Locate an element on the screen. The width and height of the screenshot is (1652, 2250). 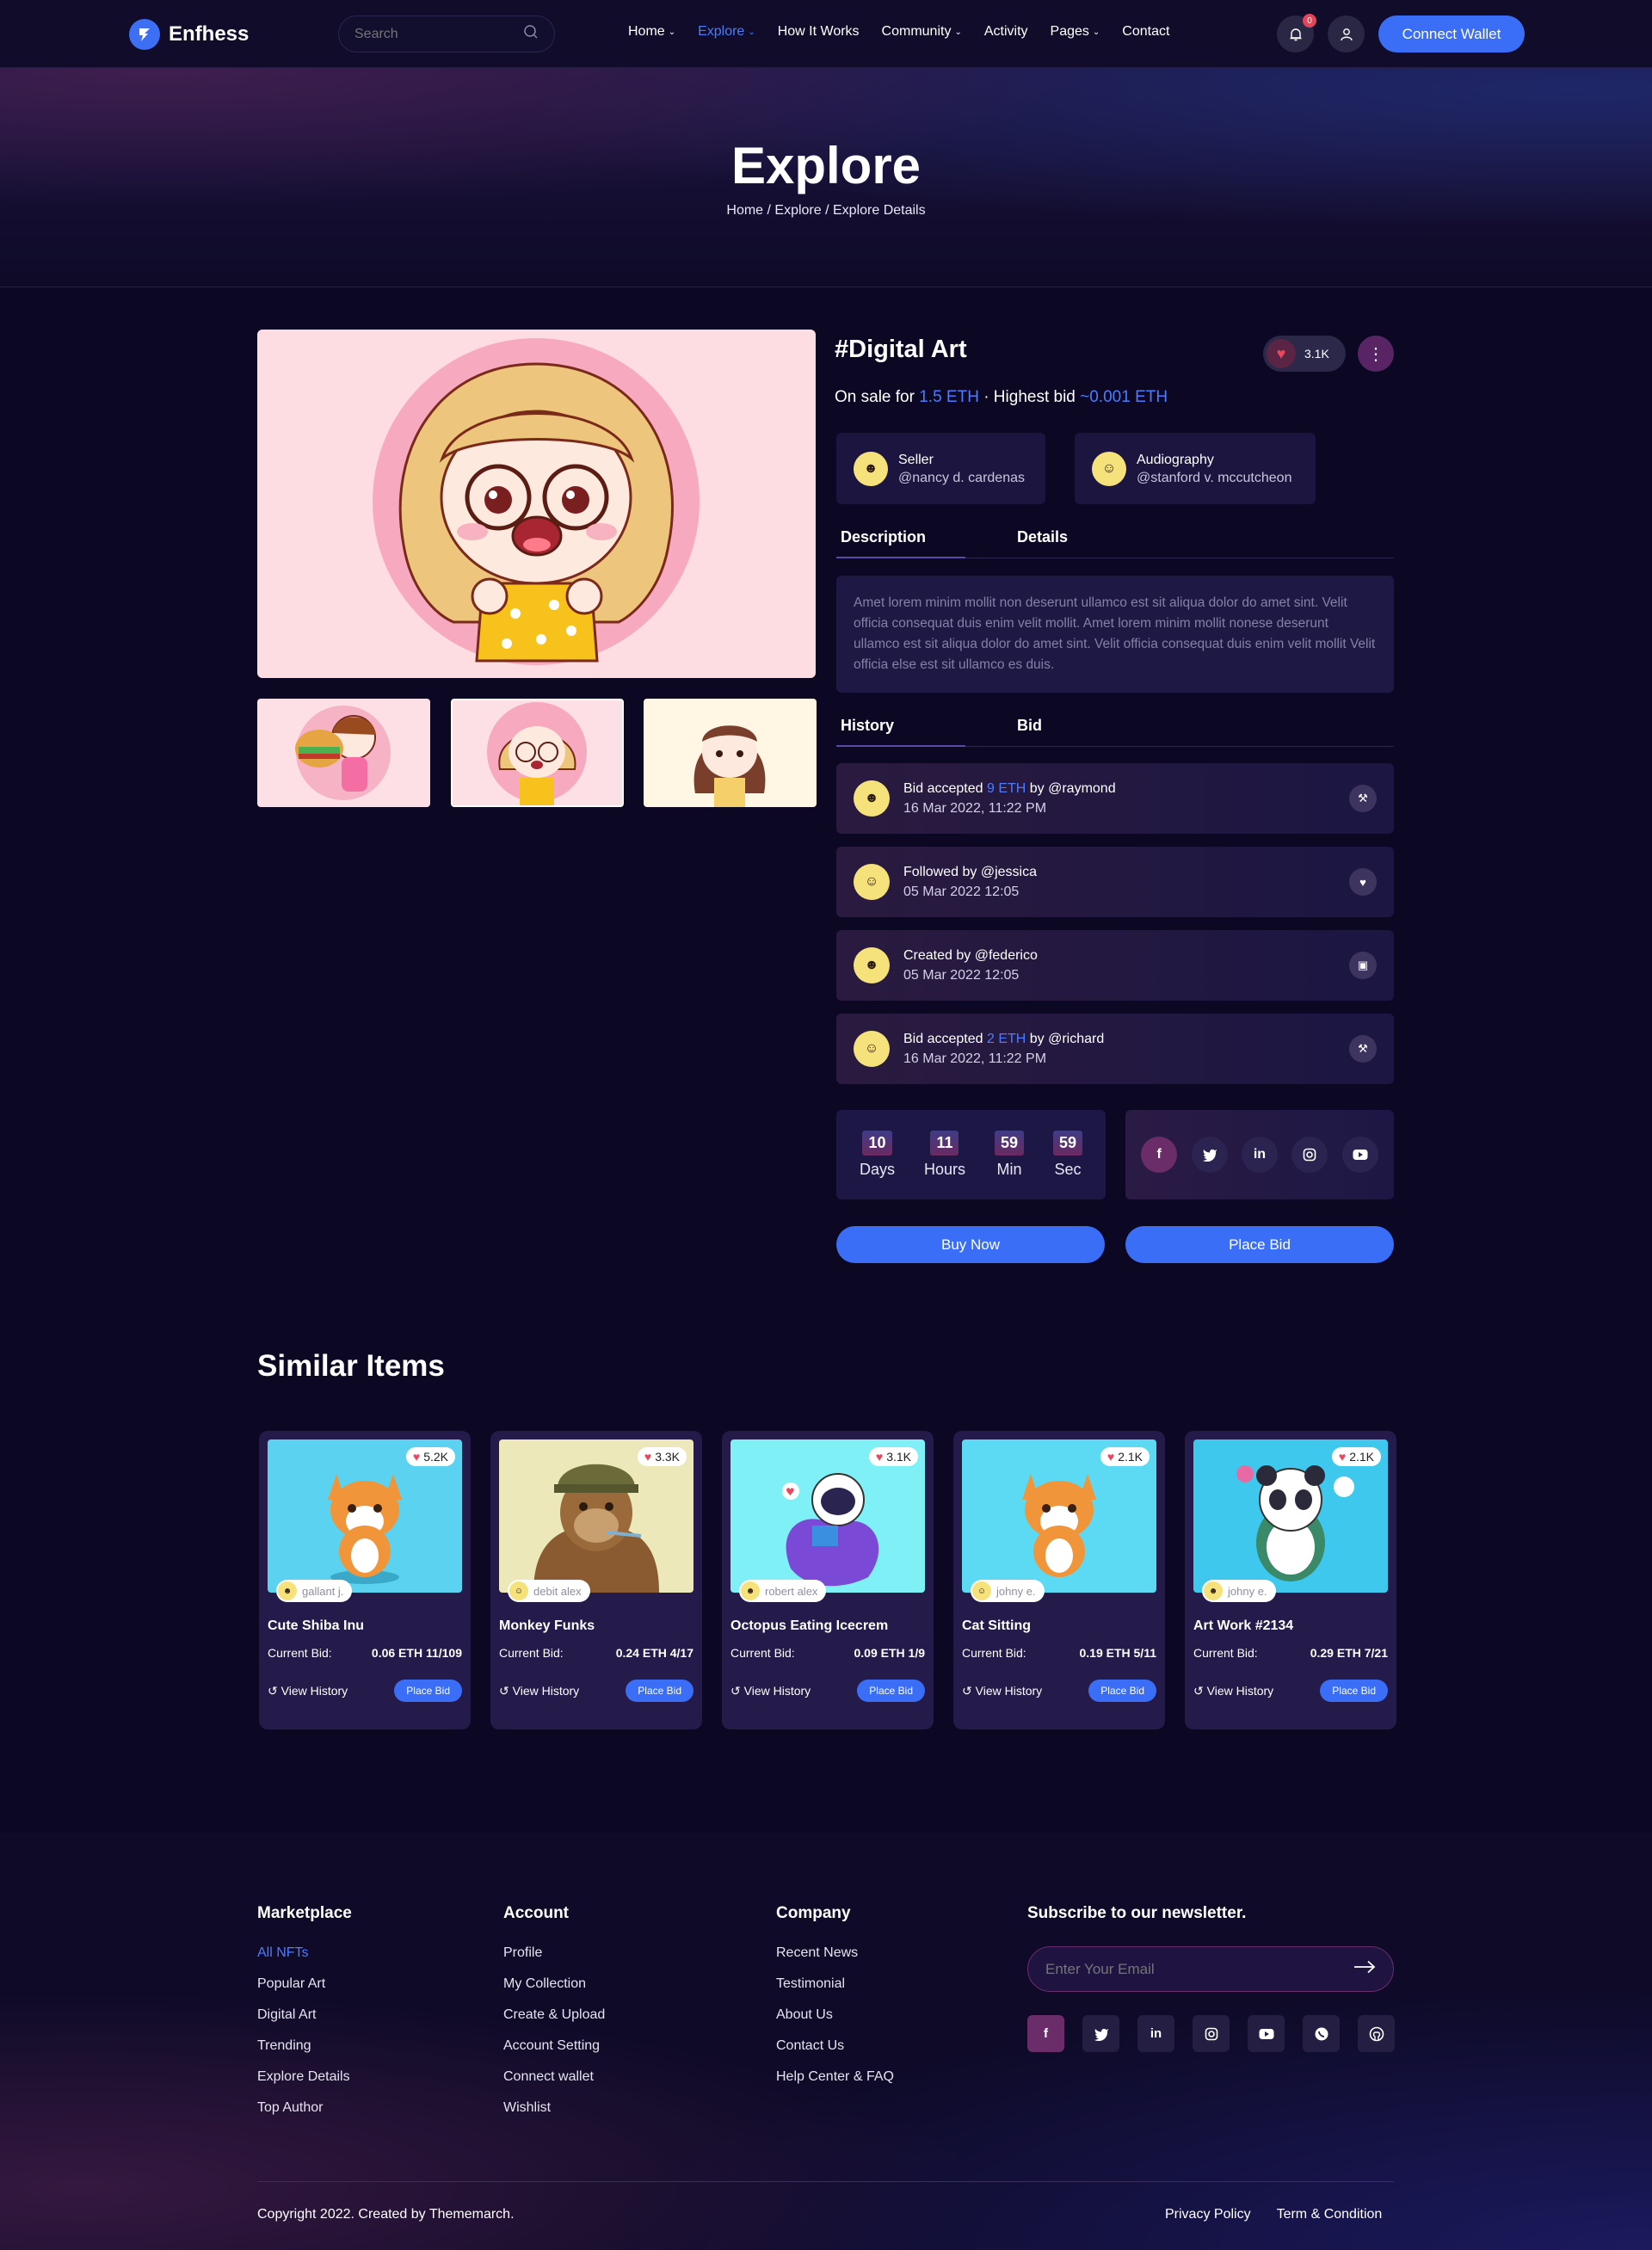
footer-link: Help Center & FAQ is located at coordinates (835, 2085).